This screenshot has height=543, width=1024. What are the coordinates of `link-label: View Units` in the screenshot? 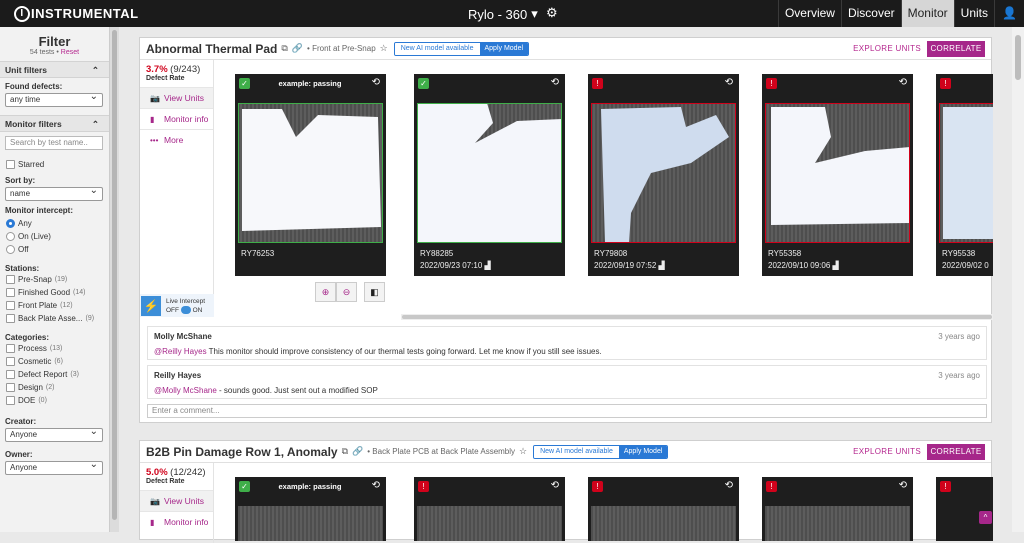 It's located at (184, 98).